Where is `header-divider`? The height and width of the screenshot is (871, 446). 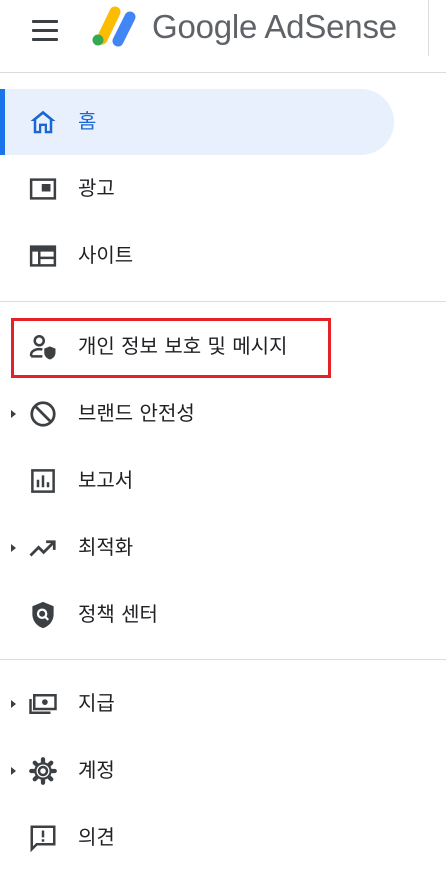 header-divider is located at coordinates (428, 28).